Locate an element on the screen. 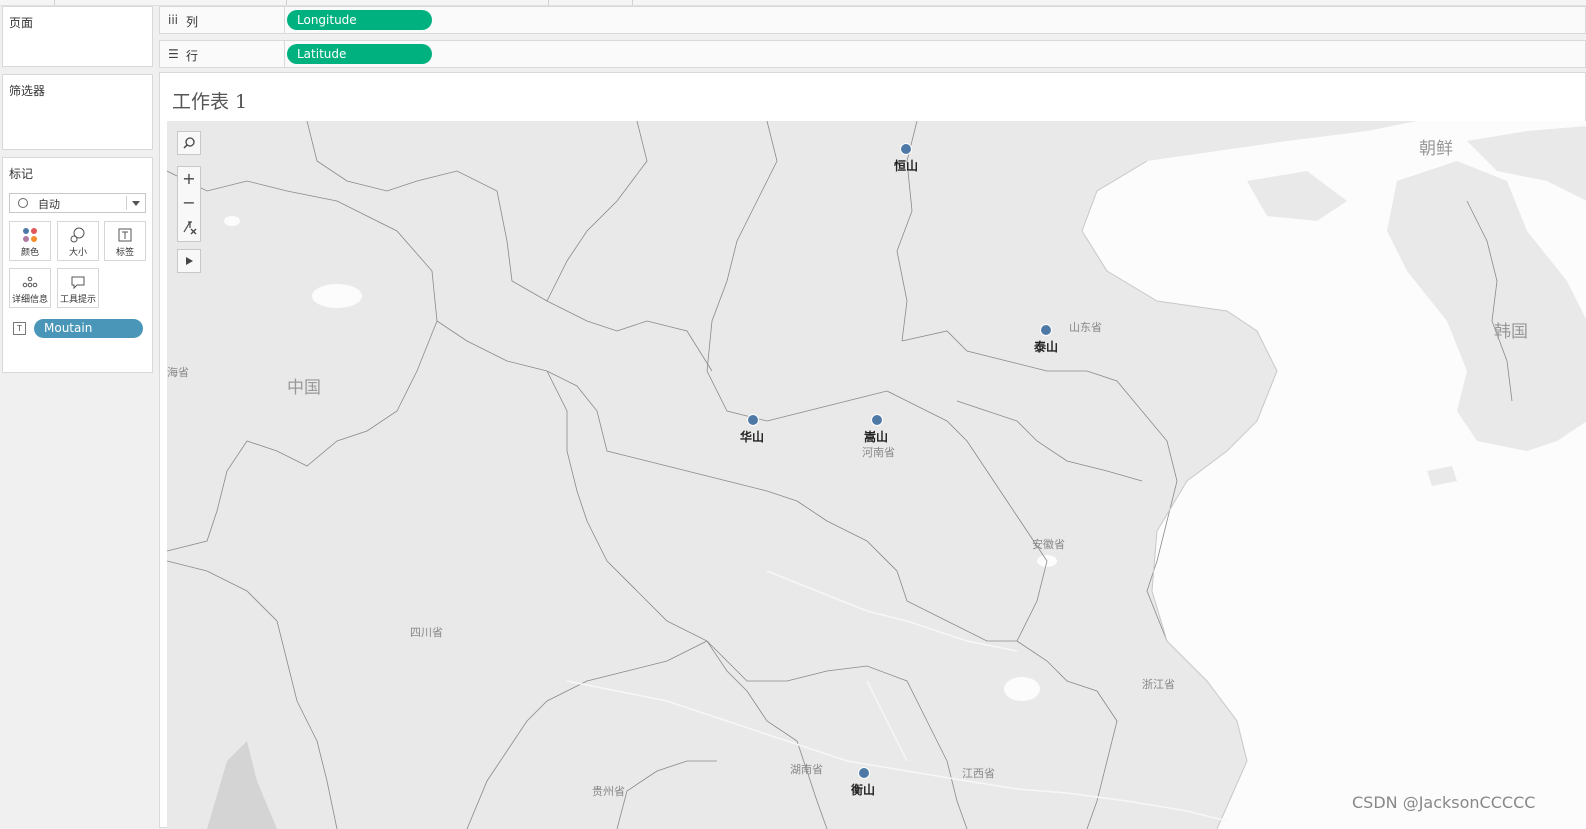  tooltip-button-label: 工具提示 is located at coordinates (77, 300).